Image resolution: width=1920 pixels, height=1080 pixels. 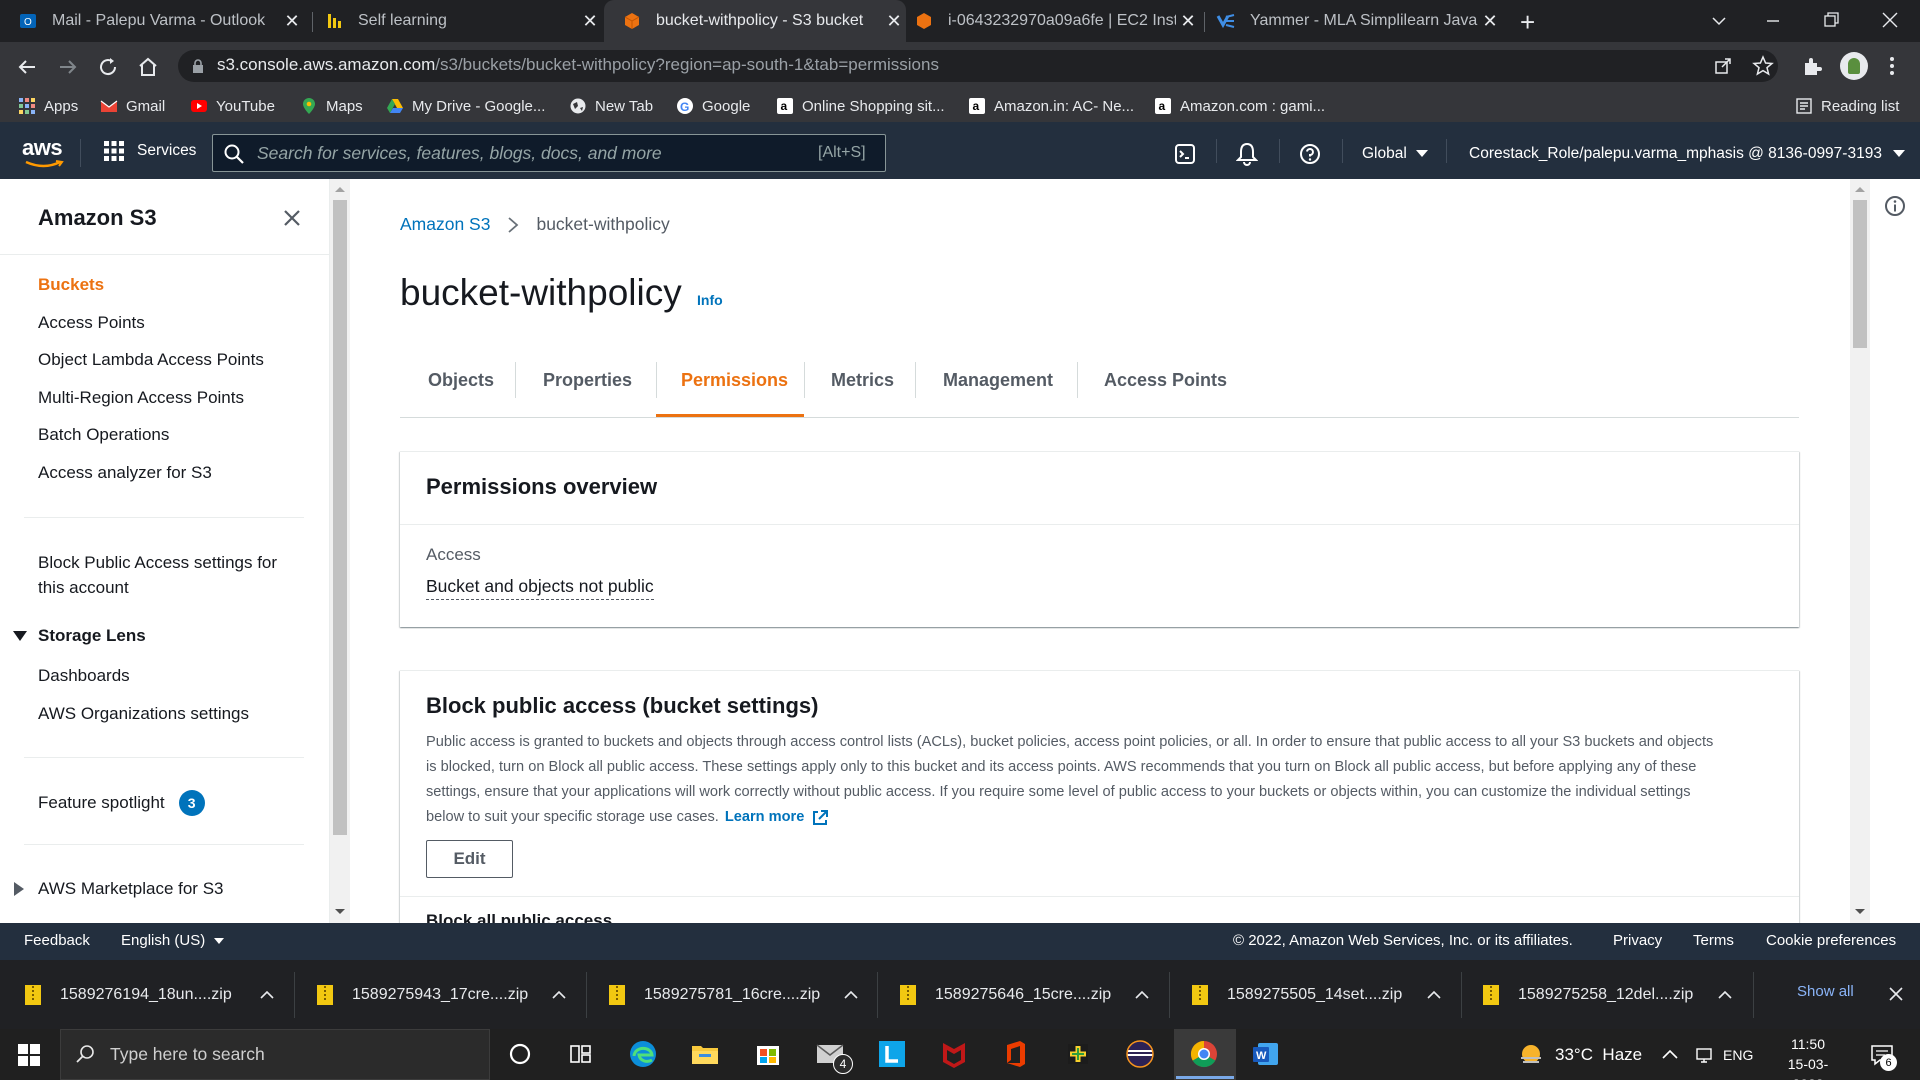 What do you see at coordinates (91, 323) in the screenshot?
I see `sidebar-item-access-points: Access Points` at bounding box center [91, 323].